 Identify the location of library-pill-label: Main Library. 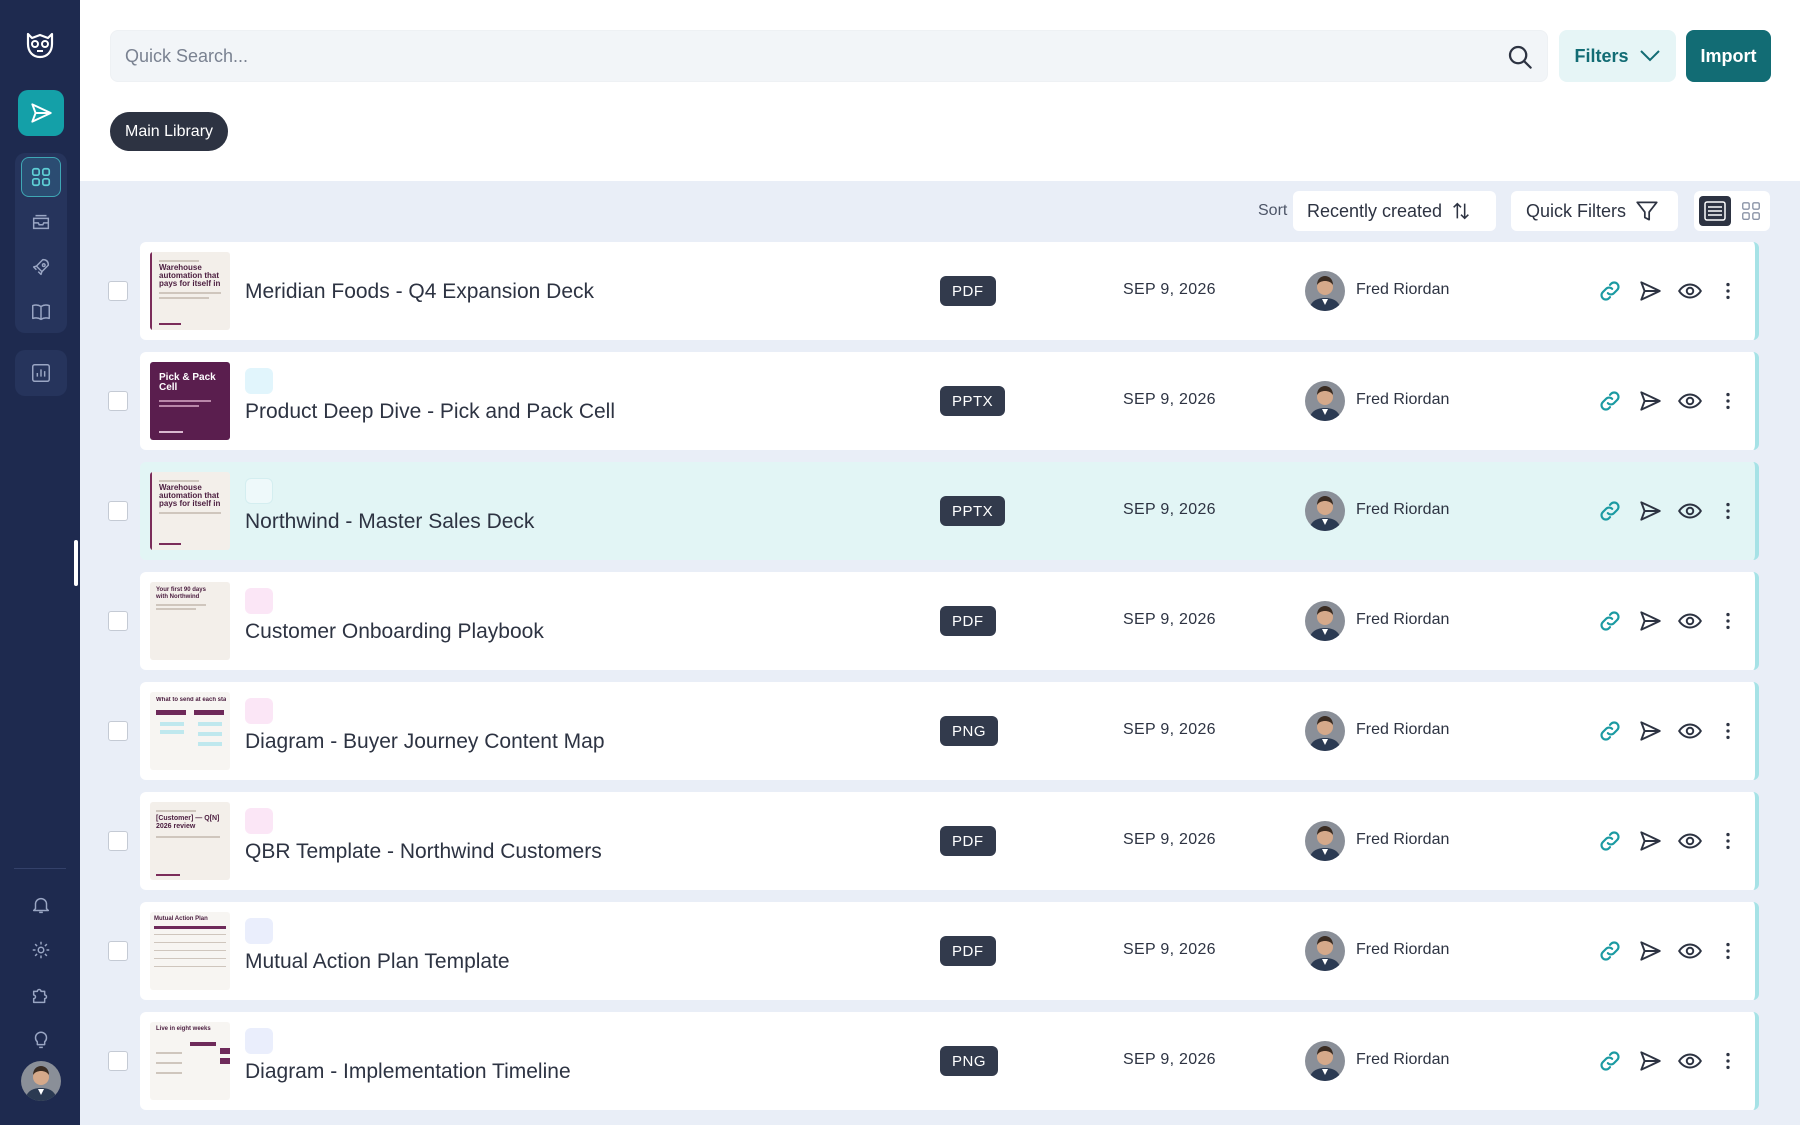
(169, 131).